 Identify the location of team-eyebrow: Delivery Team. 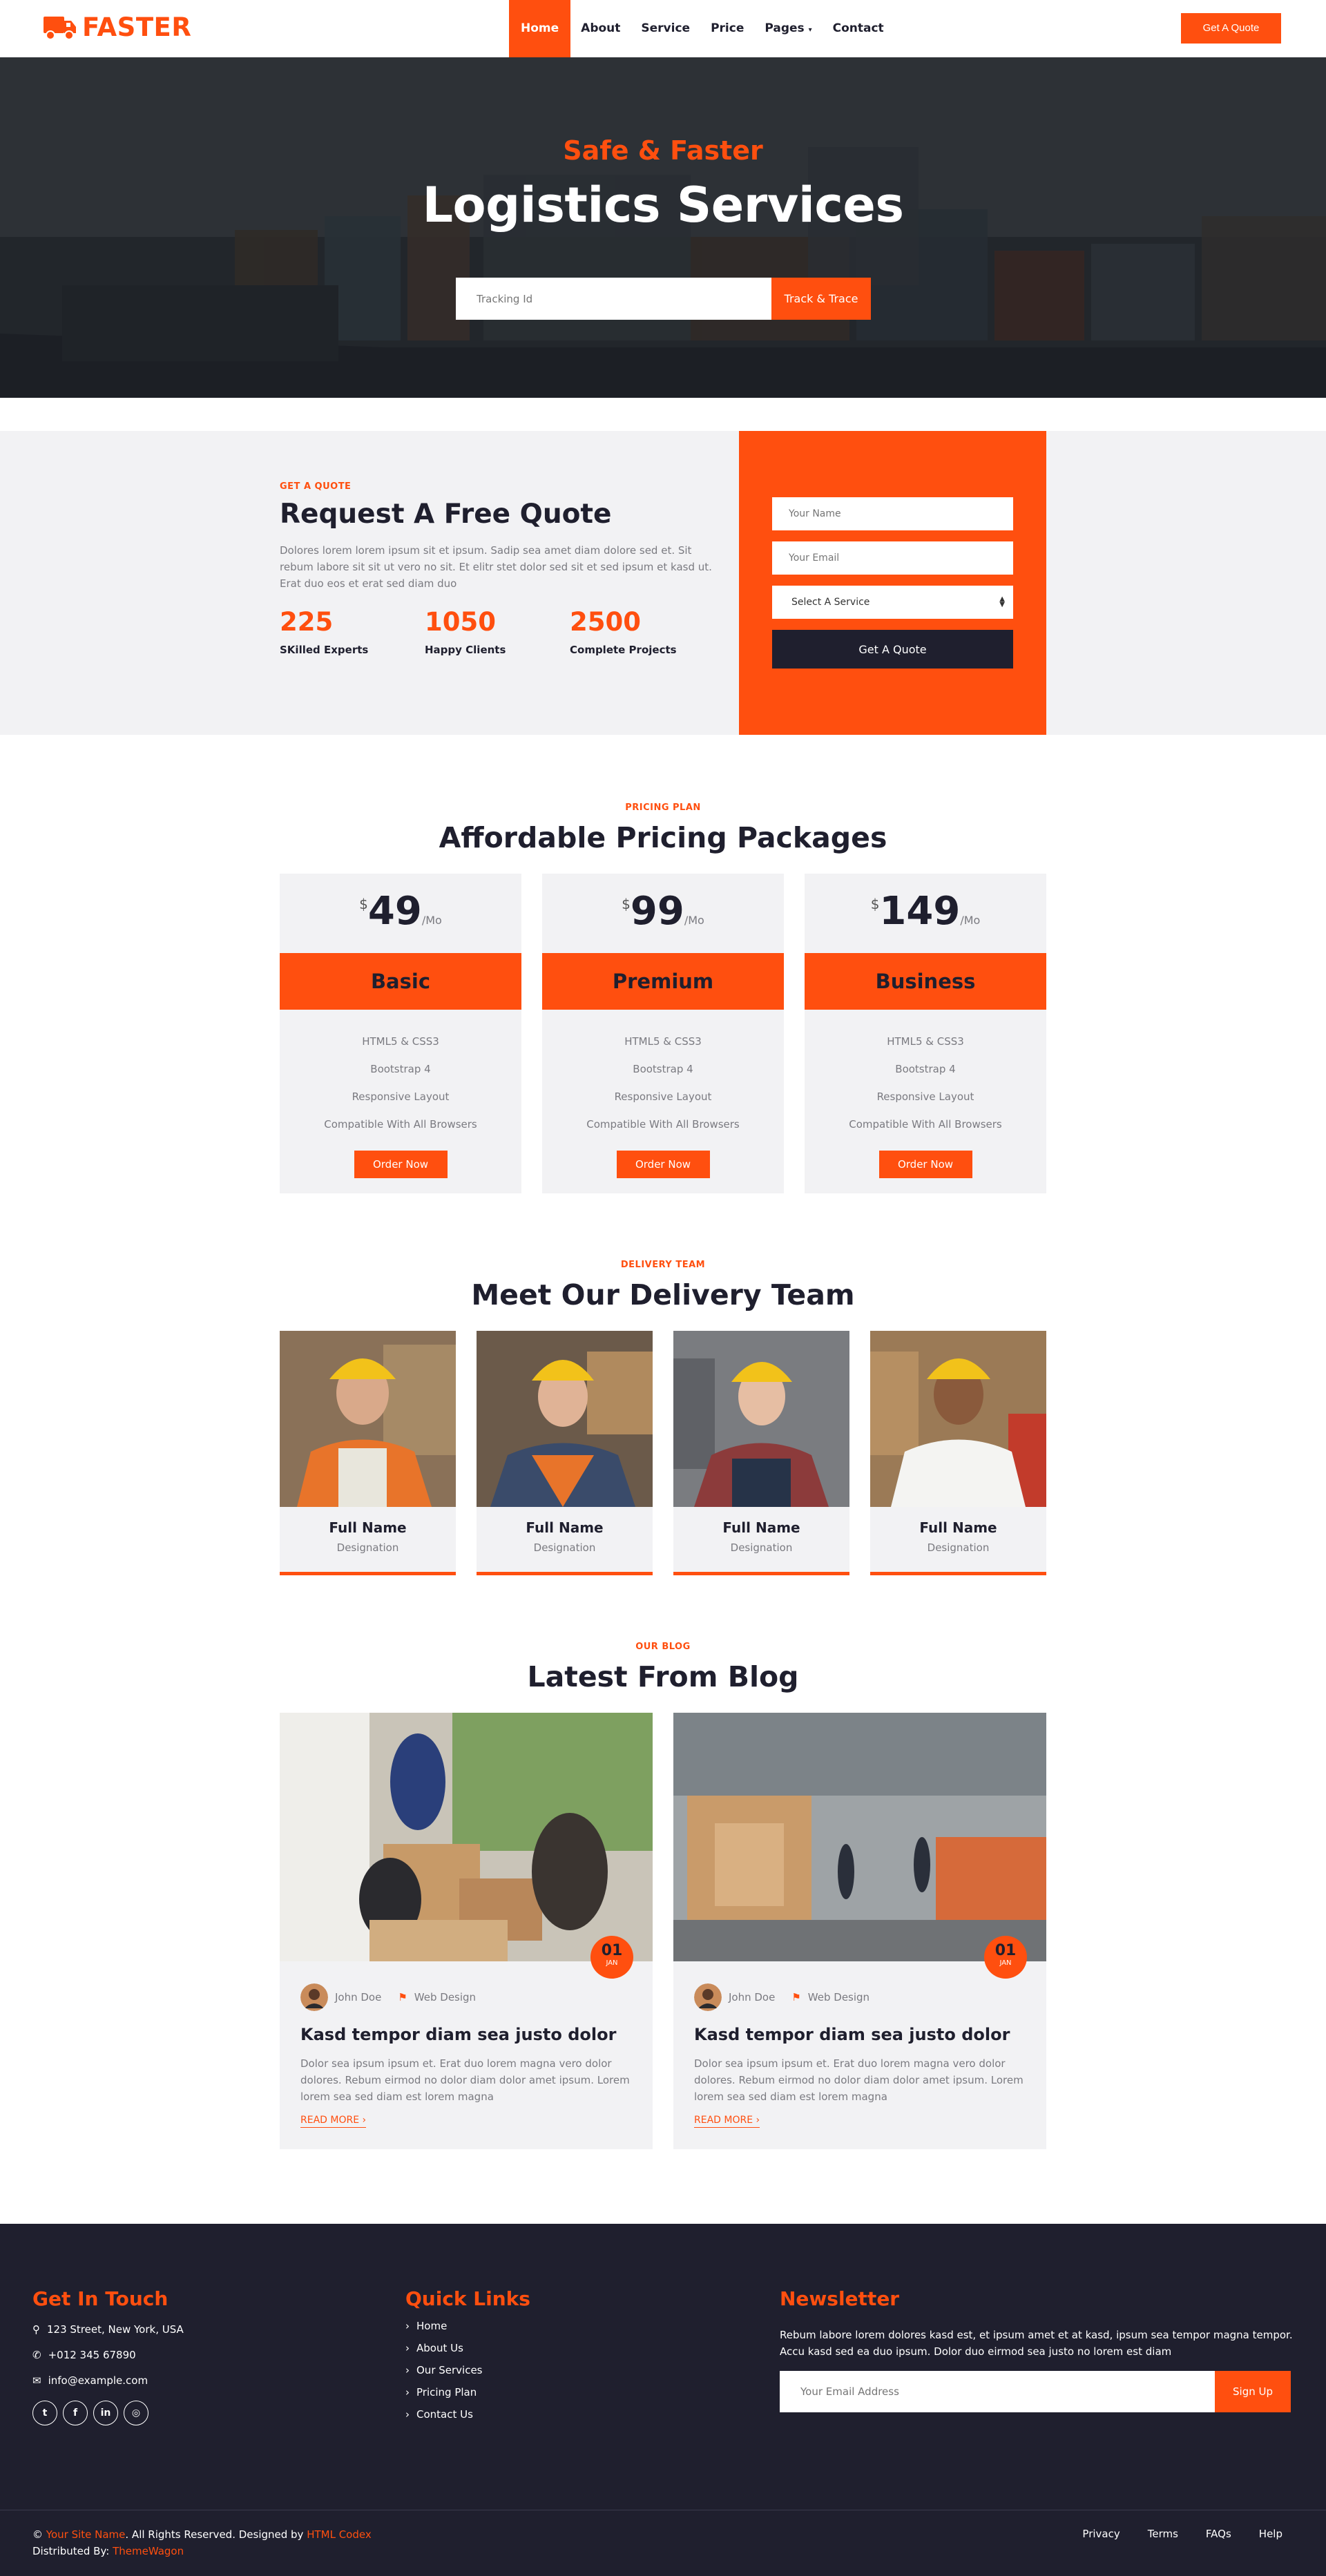
(663, 1265).